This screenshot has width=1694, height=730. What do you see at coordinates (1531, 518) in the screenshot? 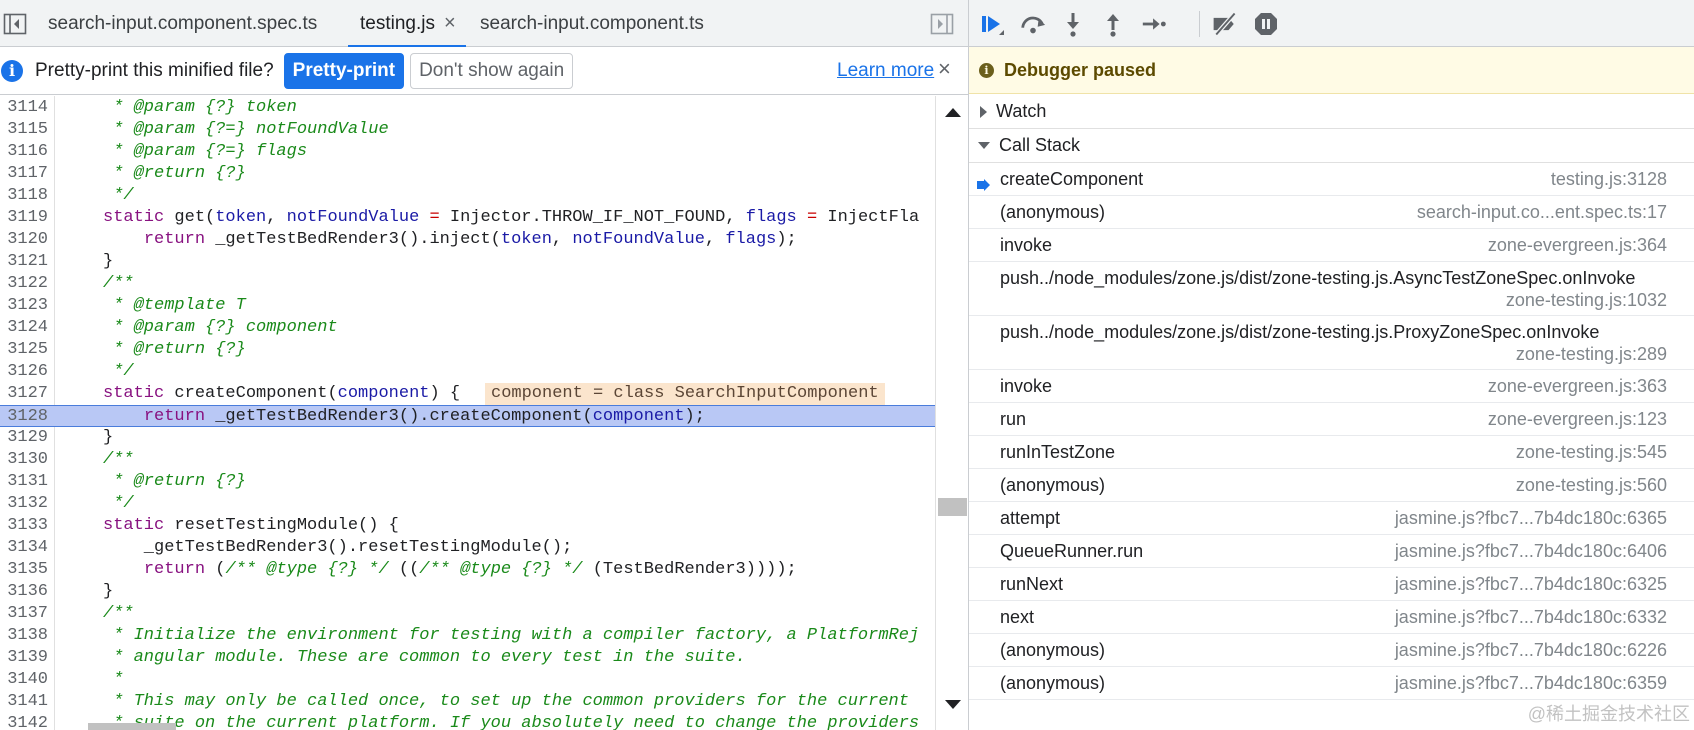
I see `frame-location: jasmine.js?fbc7...7b4dc180c:6365` at bounding box center [1531, 518].